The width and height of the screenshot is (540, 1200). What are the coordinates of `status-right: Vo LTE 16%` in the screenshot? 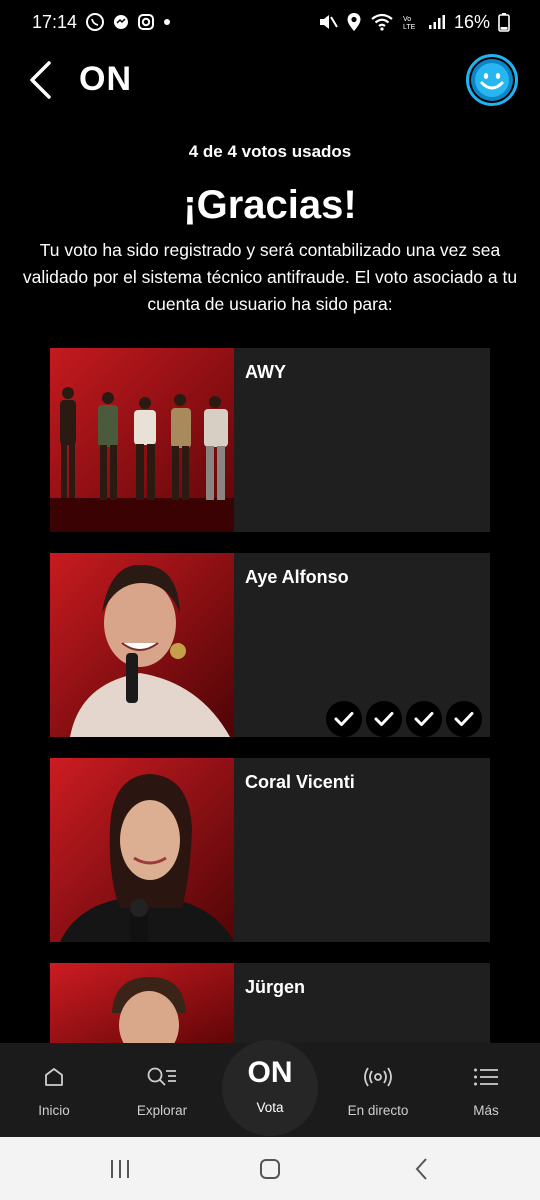 It's located at (414, 22).